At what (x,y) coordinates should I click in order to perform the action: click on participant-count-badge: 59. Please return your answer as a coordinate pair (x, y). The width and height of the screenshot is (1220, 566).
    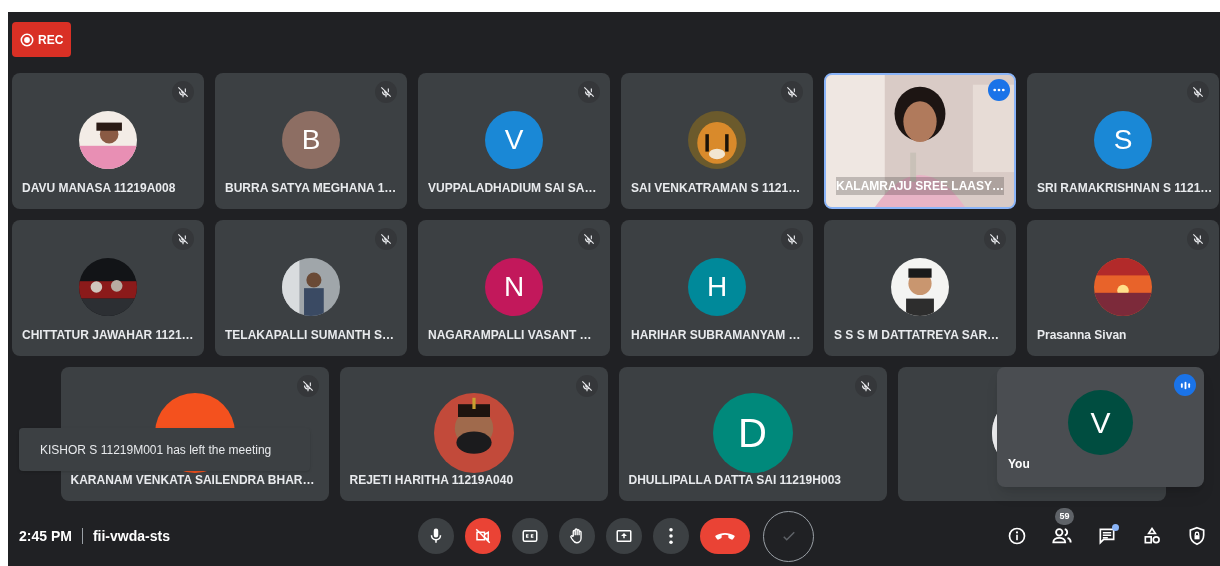
    Looking at the image, I should click on (1064, 516).